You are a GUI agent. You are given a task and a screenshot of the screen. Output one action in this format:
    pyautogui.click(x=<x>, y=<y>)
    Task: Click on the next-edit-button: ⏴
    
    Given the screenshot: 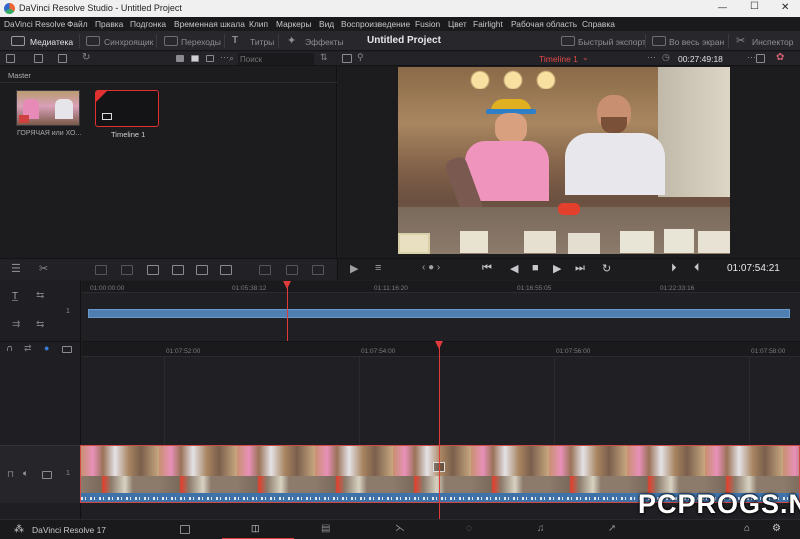 What is the action you would take?
    pyautogui.click(x=697, y=268)
    